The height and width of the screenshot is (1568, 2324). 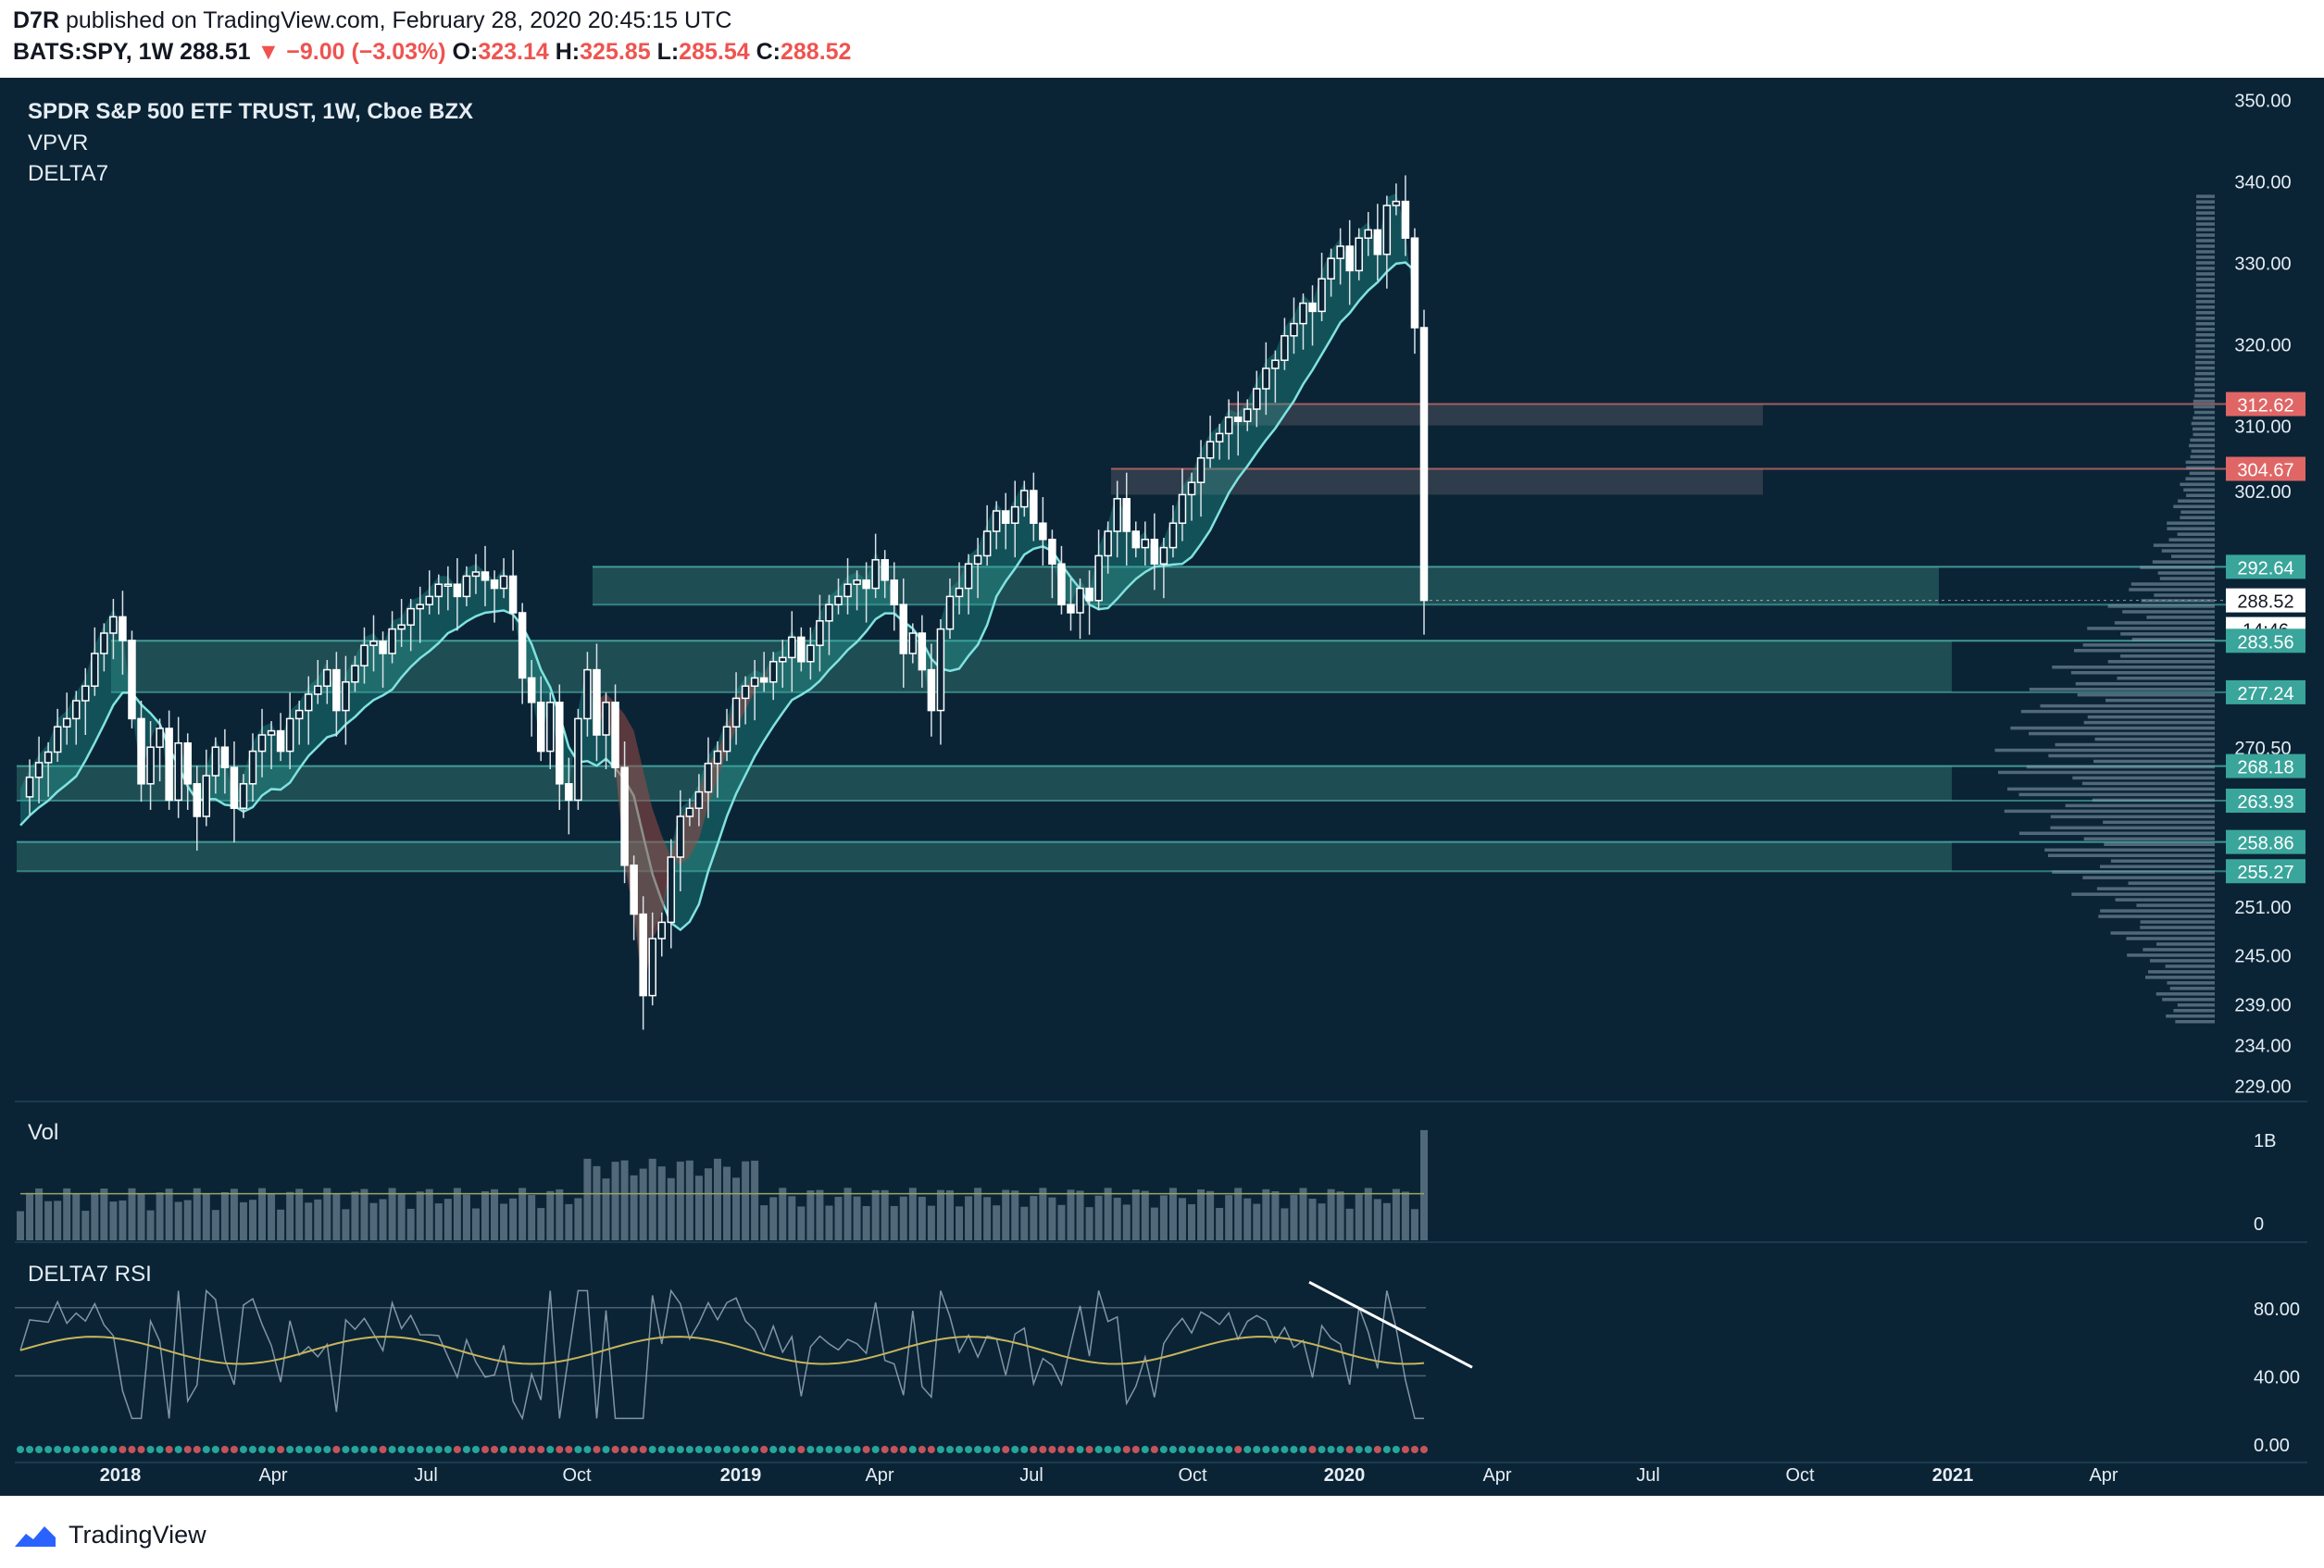 What do you see at coordinates (58, 143) in the screenshot?
I see `indicator-vpvr: VPVR` at bounding box center [58, 143].